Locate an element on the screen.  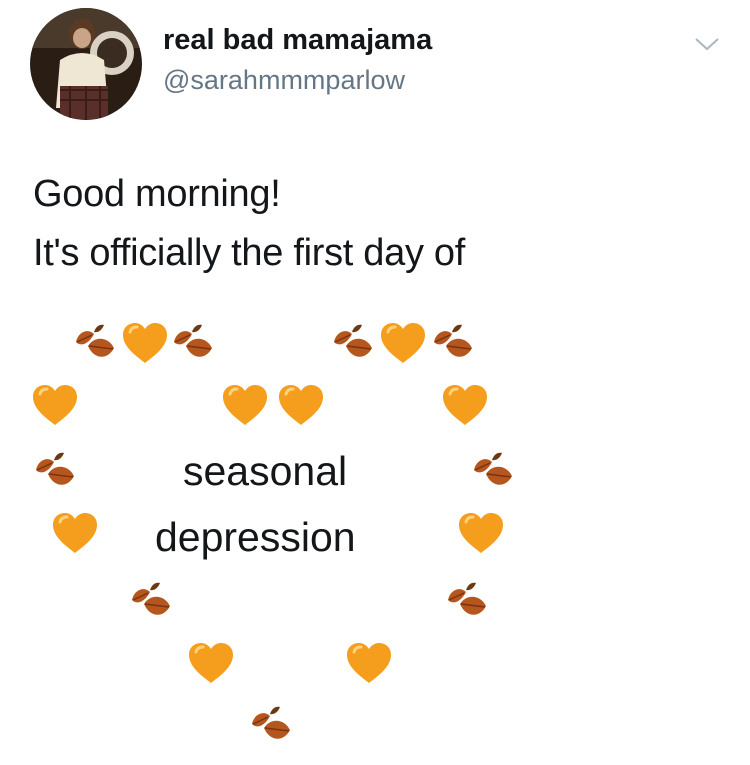
art-word: seasonal is located at coordinates (265, 471).